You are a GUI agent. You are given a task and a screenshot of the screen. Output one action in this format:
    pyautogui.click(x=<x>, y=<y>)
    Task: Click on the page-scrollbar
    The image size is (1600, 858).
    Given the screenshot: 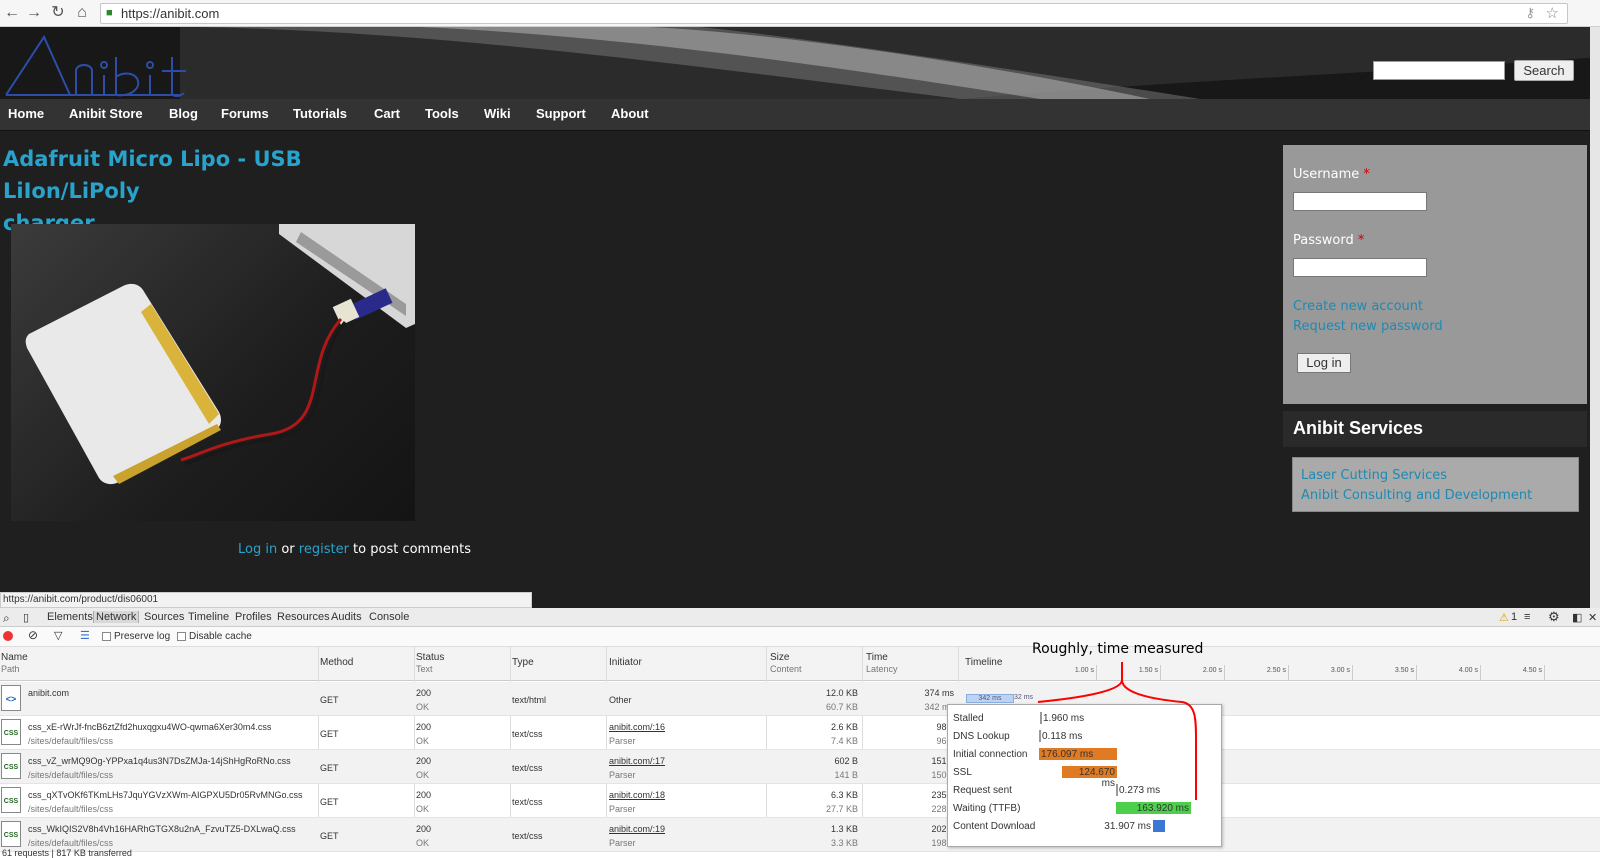 What is the action you would take?
    pyautogui.click(x=1595, y=317)
    